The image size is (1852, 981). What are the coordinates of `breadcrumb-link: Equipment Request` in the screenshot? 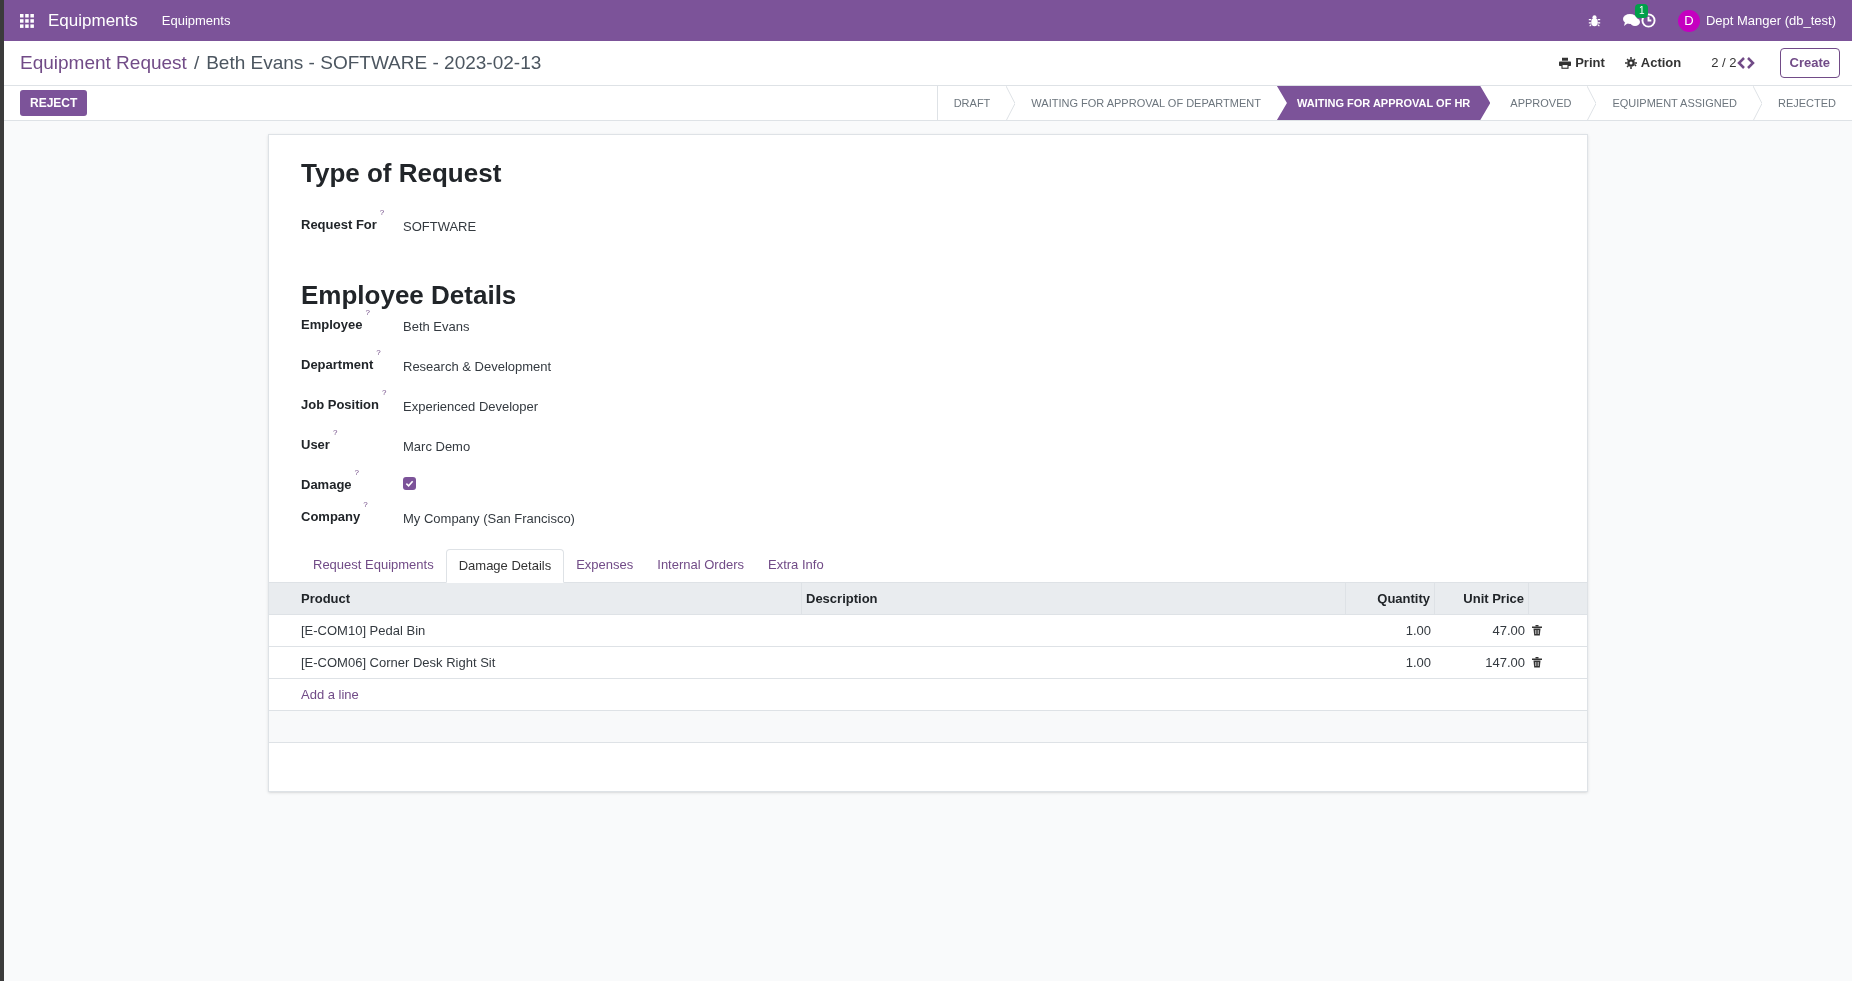 It's located at (103, 63).